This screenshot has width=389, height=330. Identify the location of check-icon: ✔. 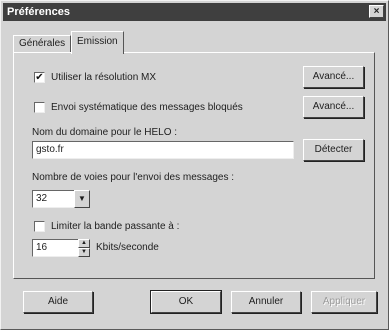
(39, 77).